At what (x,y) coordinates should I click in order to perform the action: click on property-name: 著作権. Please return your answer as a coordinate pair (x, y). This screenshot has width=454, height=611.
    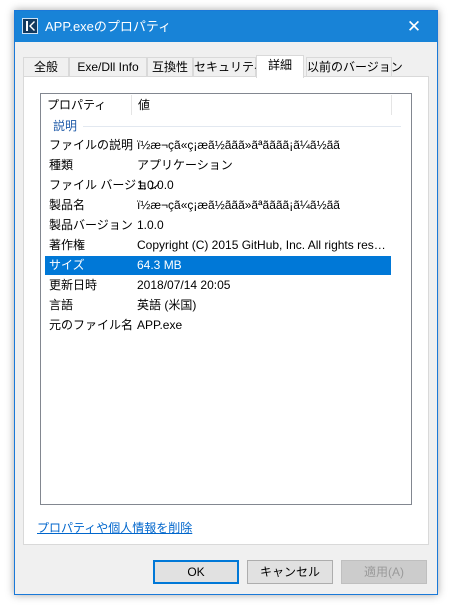
    Looking at the image, I should click on (67, 245).